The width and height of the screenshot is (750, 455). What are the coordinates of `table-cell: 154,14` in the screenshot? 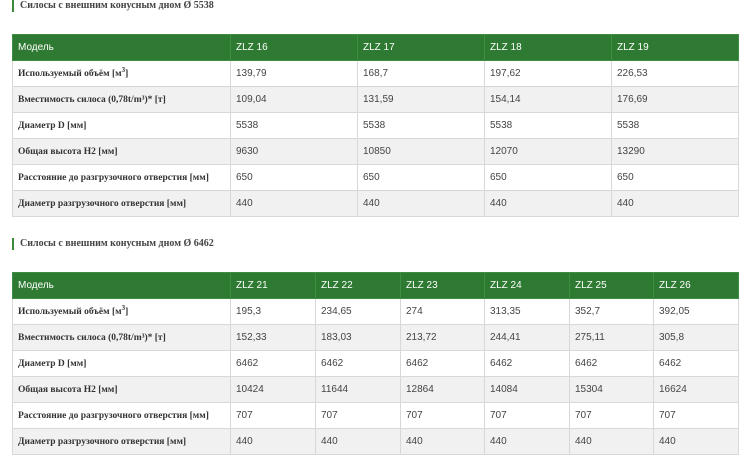 It's located at (548, 99).